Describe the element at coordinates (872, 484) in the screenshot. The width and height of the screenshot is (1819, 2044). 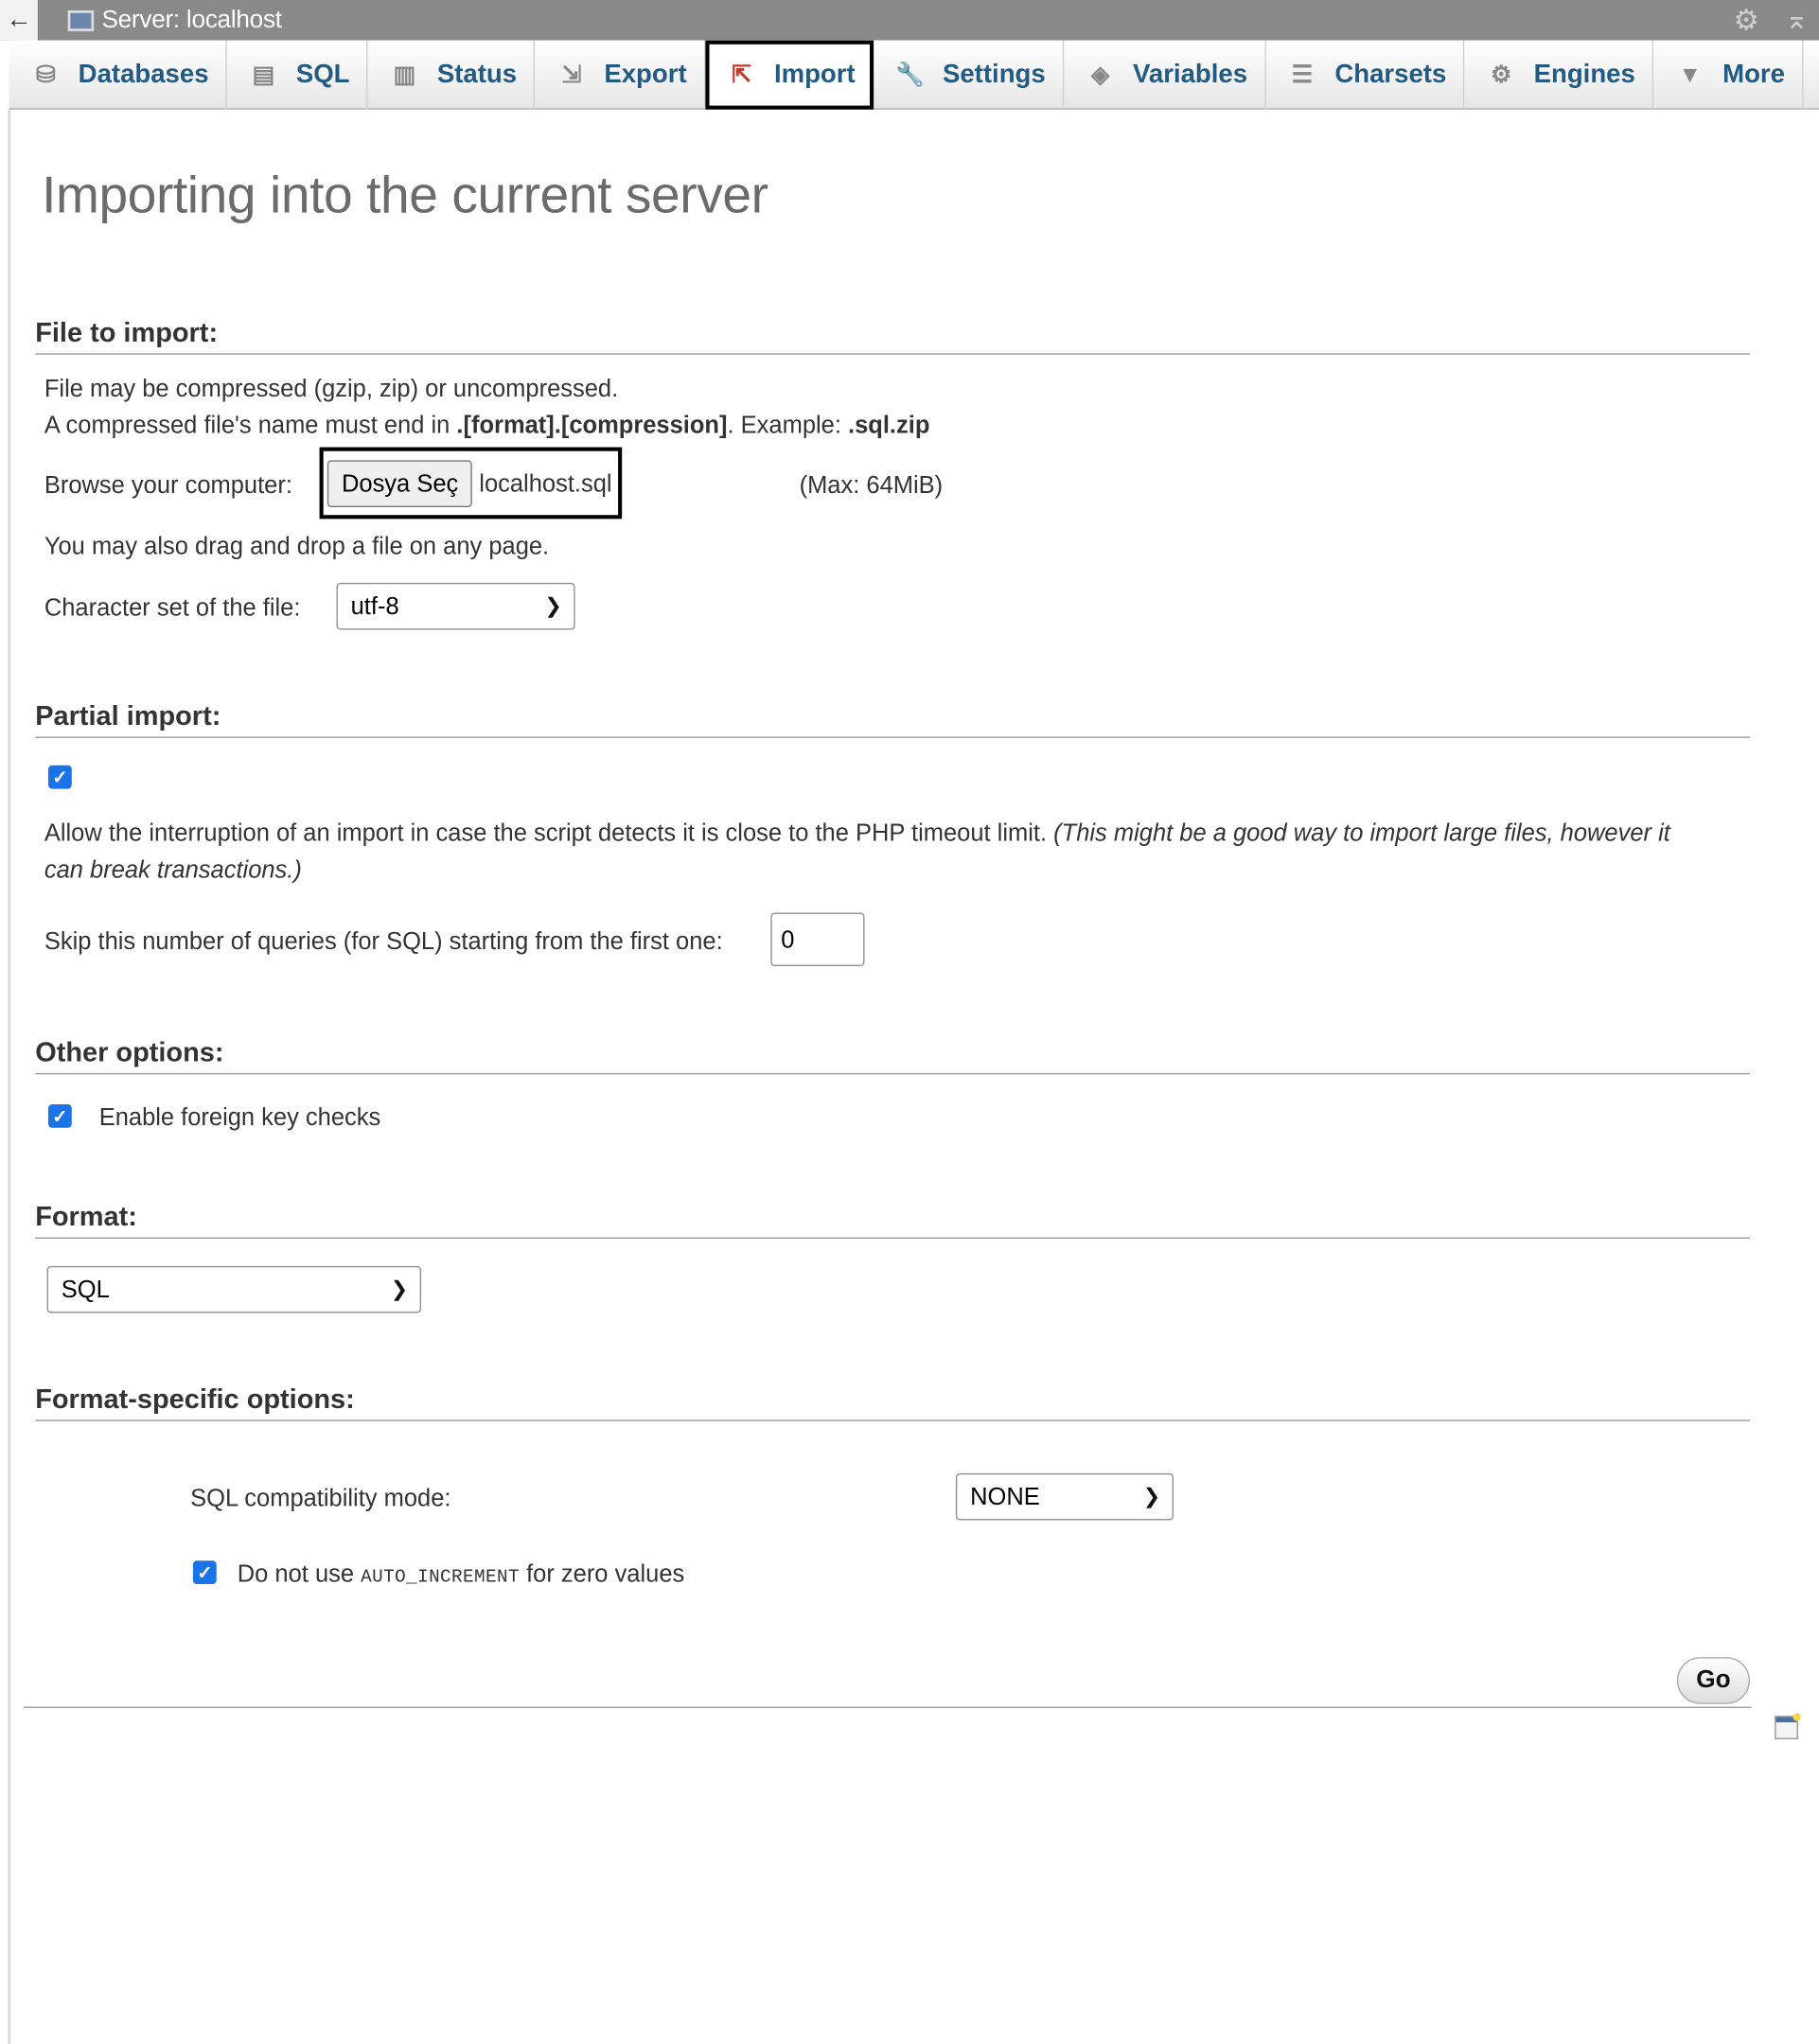
I see `max-upload-size: (Max: 64MiB)` at that location.